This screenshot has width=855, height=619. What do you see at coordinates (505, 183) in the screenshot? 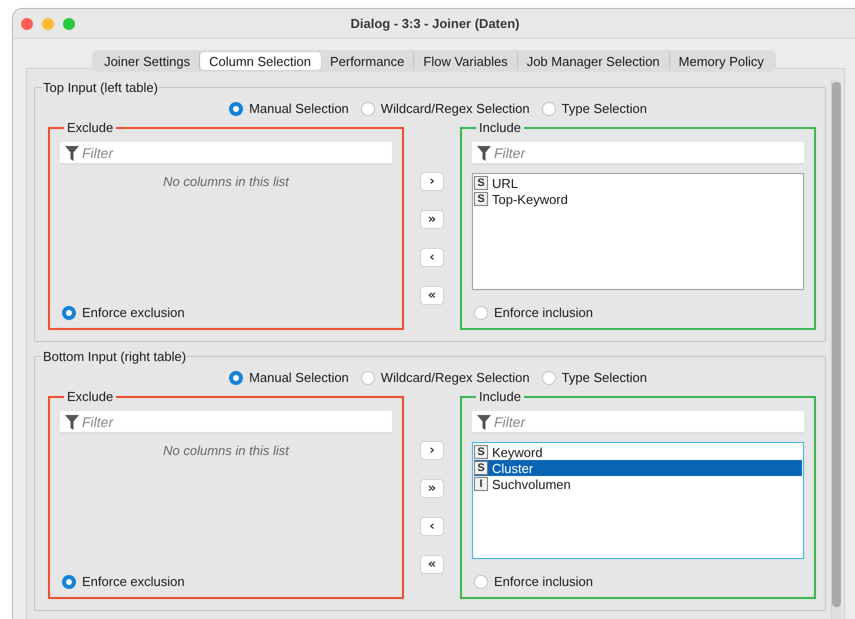
I see `column-name: URL` at bounding box center [505, 183].